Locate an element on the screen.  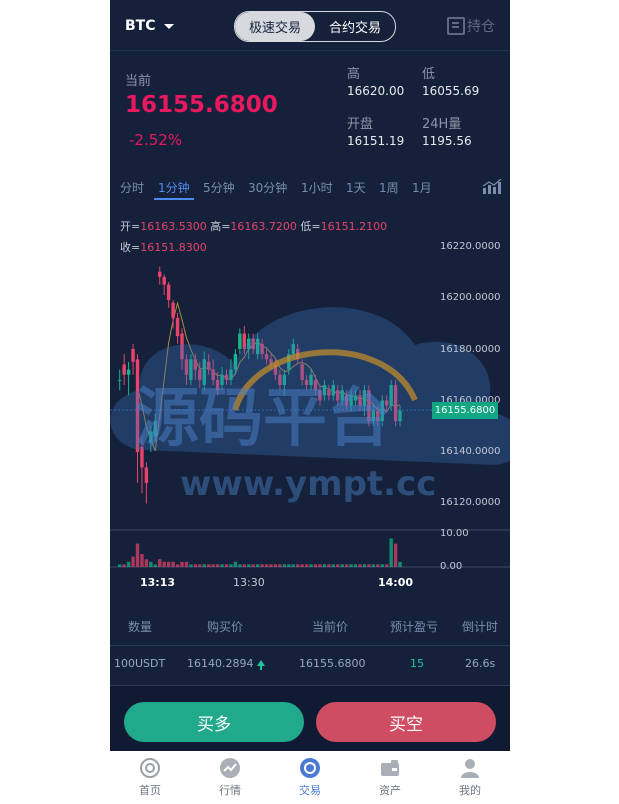
nav-item-assets: 资产 is located at coordinates (390, 777).